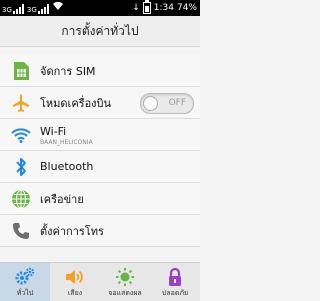 Image resolution: width=320 pixels, height=301 pixels. Describe the element at coordinates (72, 231) in the screenshot. I see `settings-item-label: ตั้งค่าการโทร` at that location.